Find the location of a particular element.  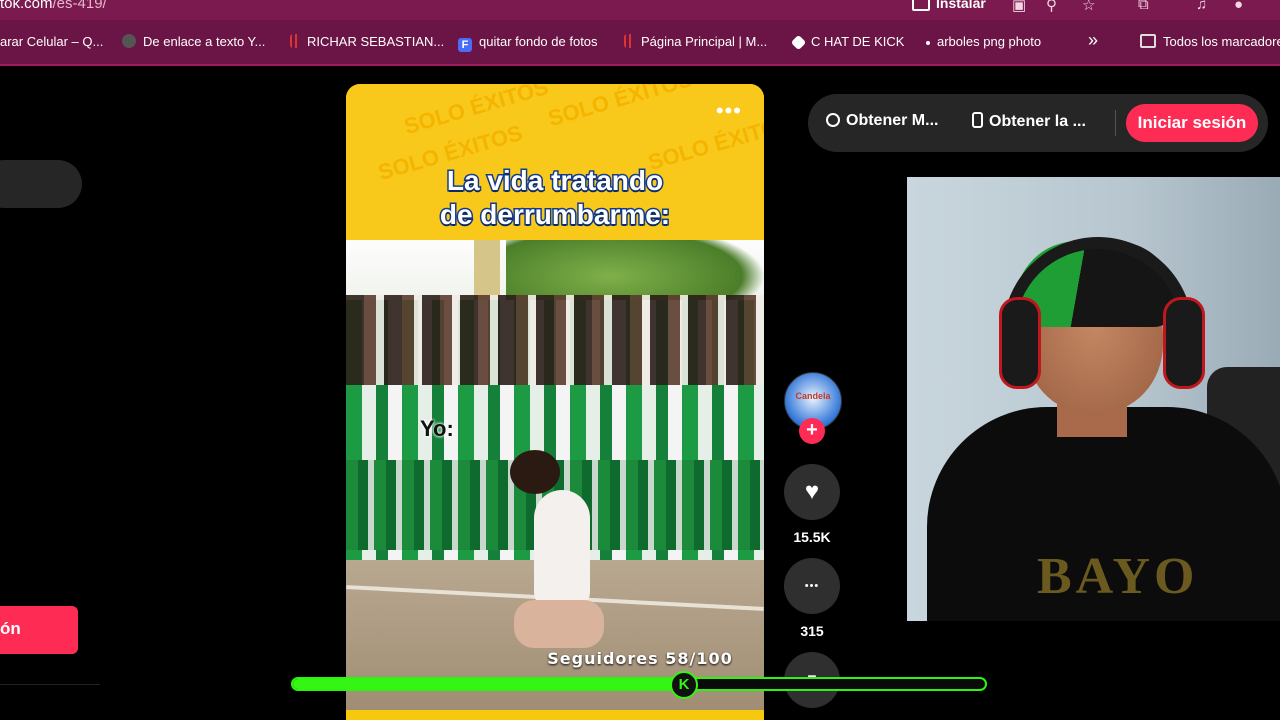

video-caption: La vida tratando de derrumbarme: is located at coordinates (555, 198).